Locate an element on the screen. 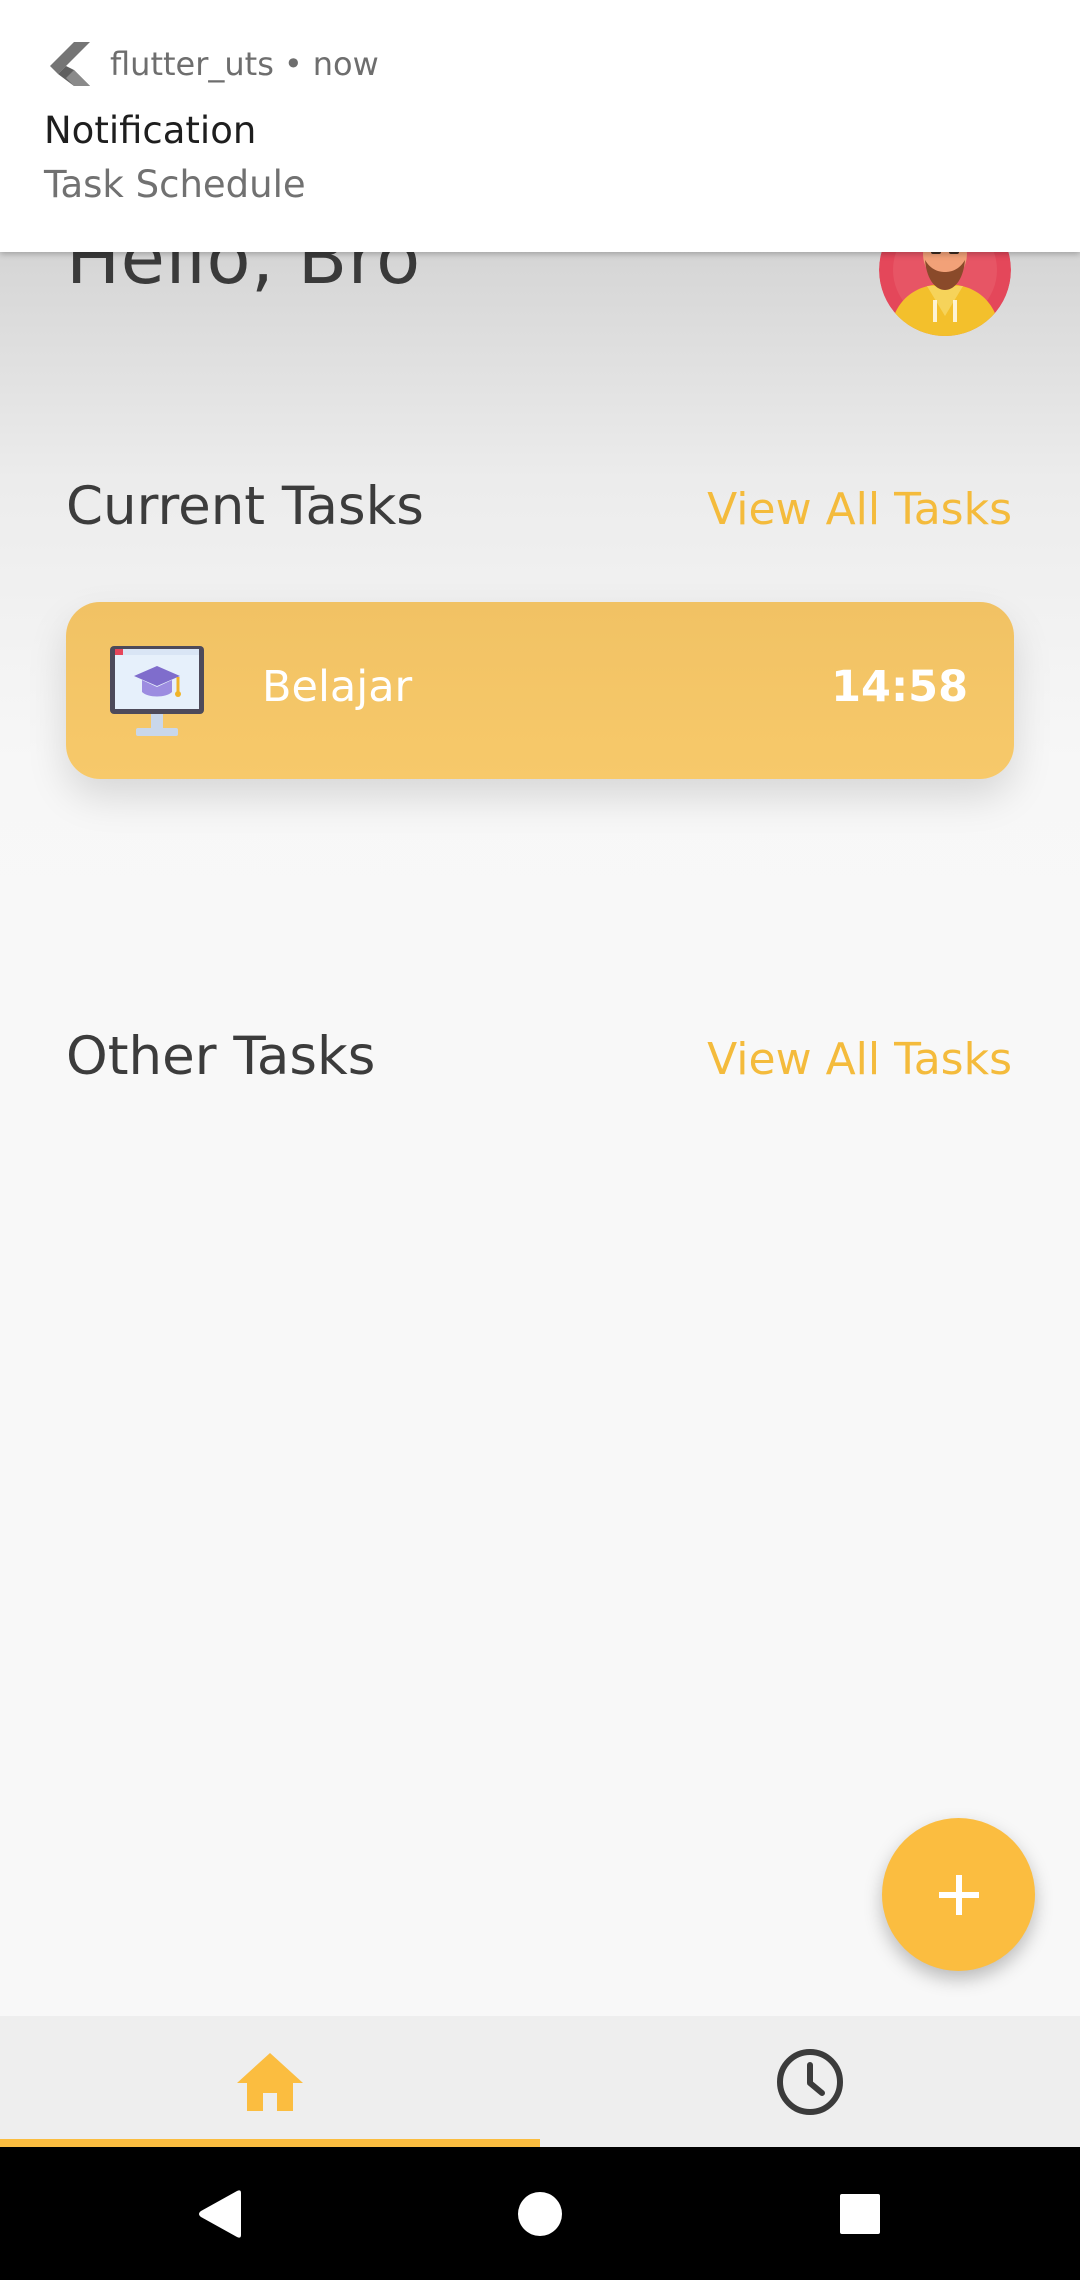  clock-icon is located at coordinates (810, 2081).